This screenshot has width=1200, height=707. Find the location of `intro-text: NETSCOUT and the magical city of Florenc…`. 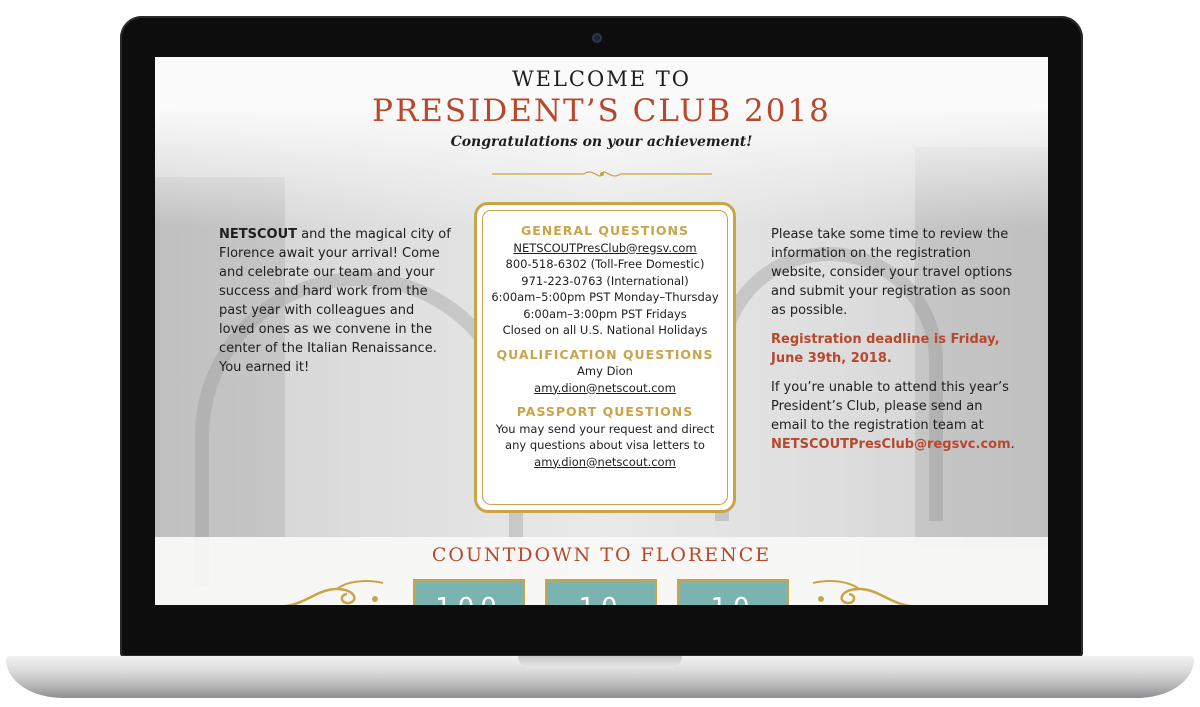

intro-text: NETSCOUT and the magical city of Florenc… is located at coordinates (335, 301).